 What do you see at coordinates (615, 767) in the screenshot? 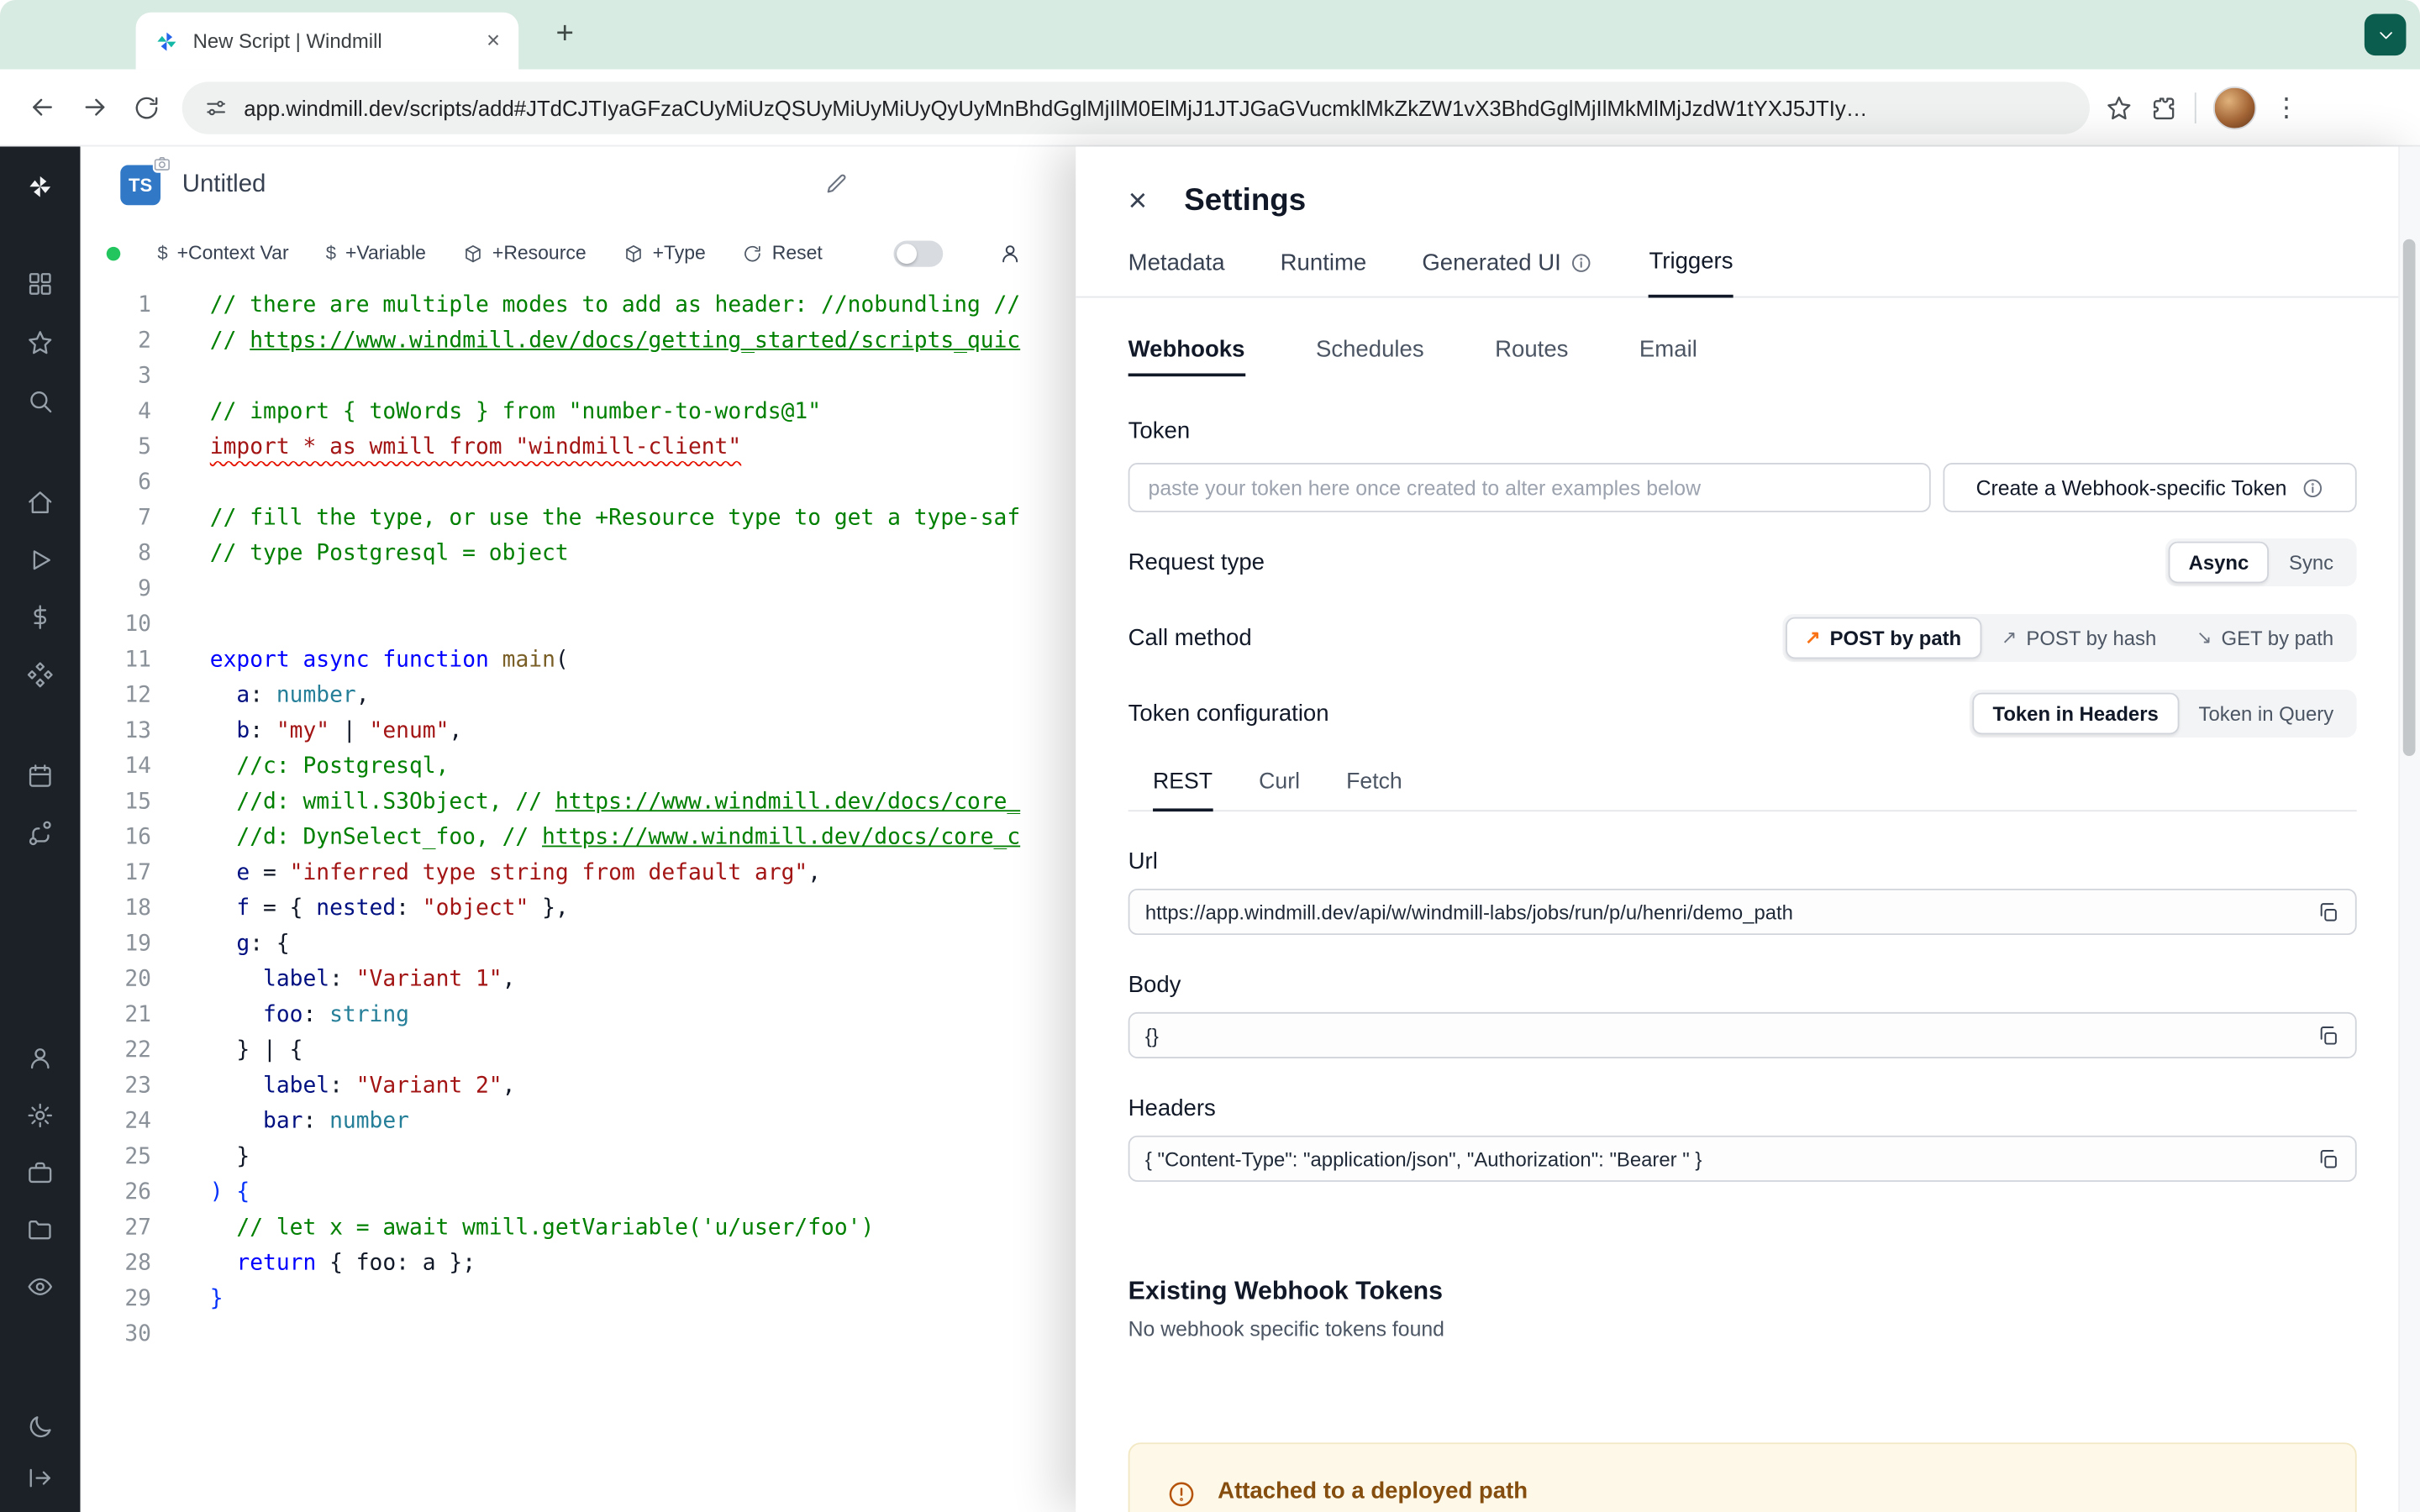
I see `code-line: //c: Postgresql,` at bounding box center [615, 767].